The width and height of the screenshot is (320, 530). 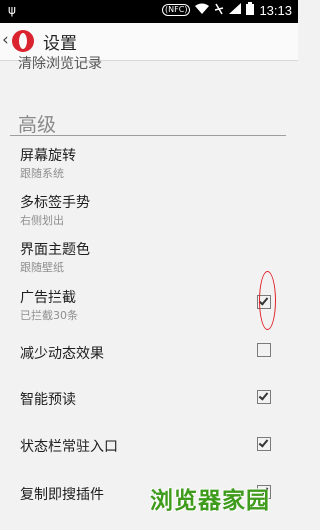 What do you see at coordinates (250, 10) in the screenshot?
I see `battery-icon` at bounding box center [250, 10].